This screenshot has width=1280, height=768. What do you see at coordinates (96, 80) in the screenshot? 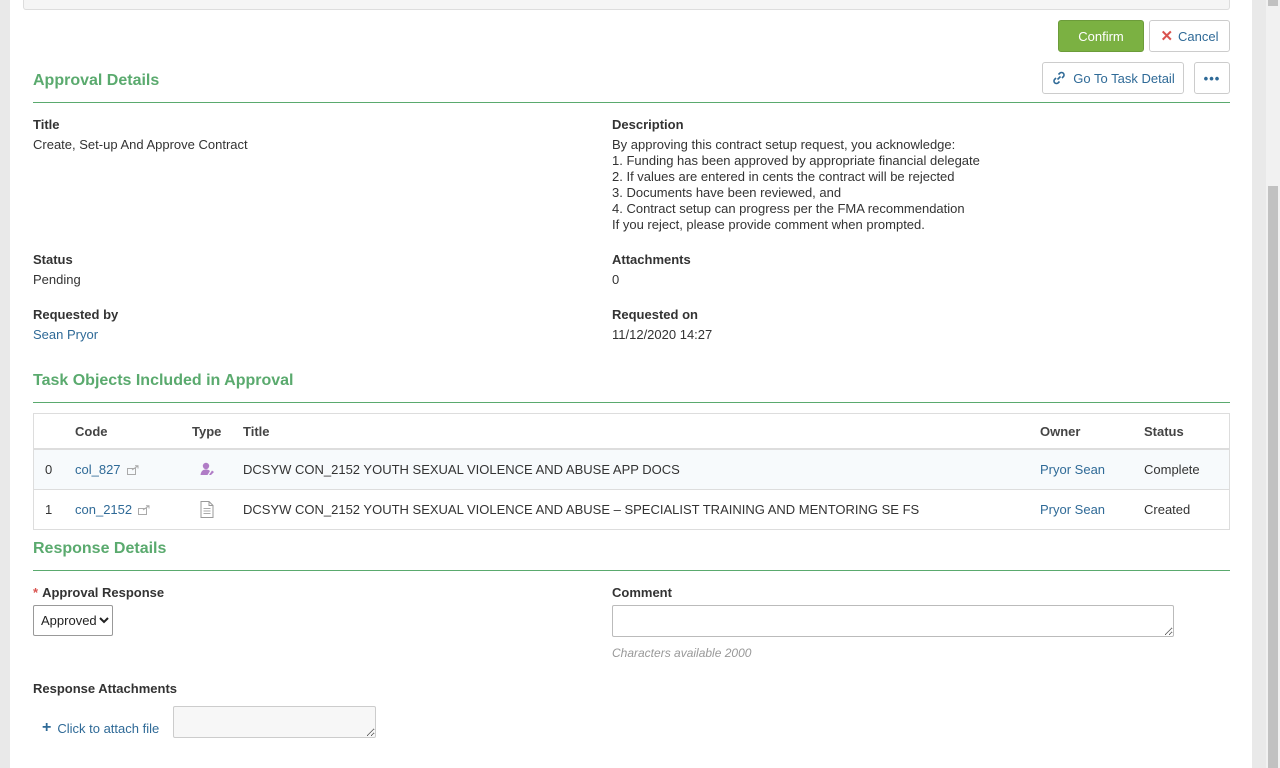
I see `approval-details-title: Approval Details` at bounding box center [96, 80].